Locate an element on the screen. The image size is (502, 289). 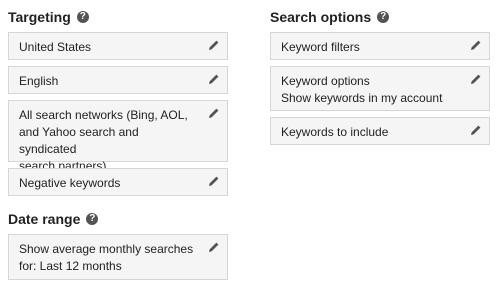
targeting-title: Targeting ? is located at coordinates (48, 17).